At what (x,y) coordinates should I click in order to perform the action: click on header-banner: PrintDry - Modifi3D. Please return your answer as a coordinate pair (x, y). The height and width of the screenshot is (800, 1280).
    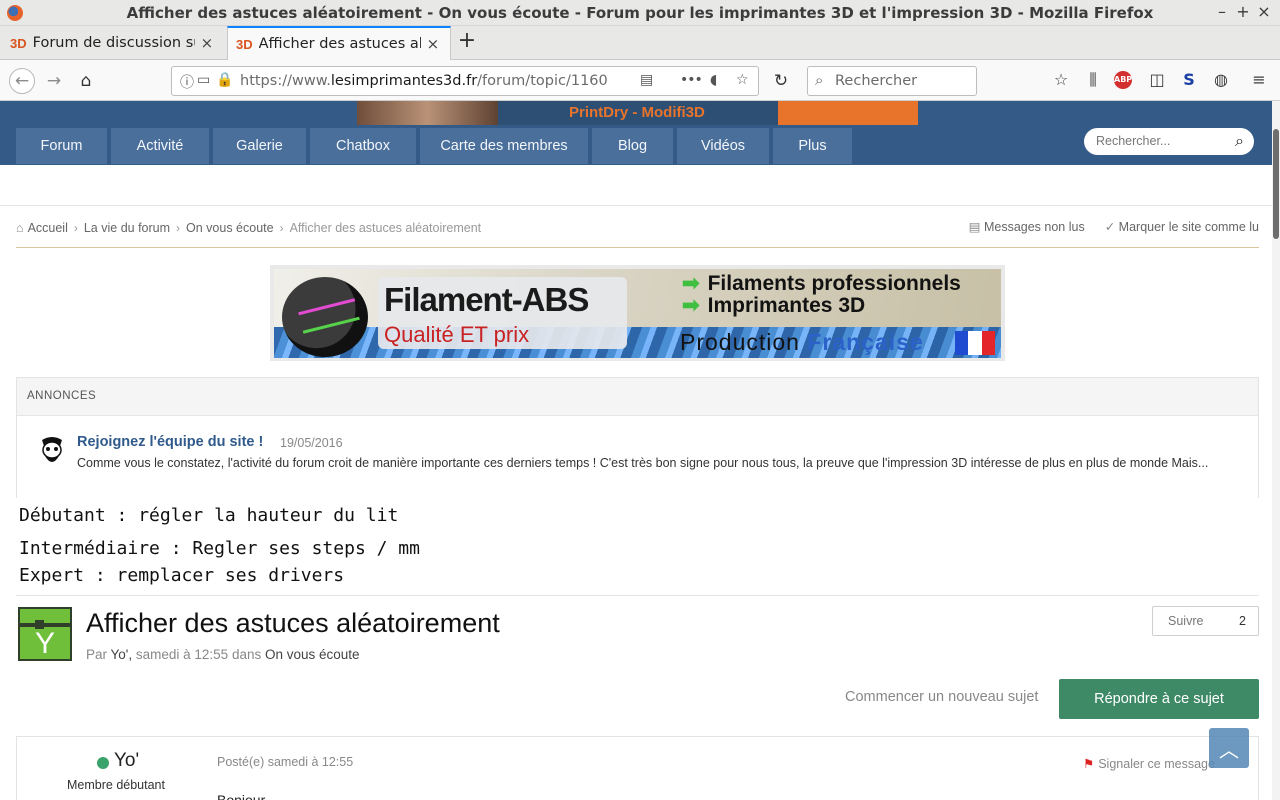
    Looking at the image, I should click on (637, 113).